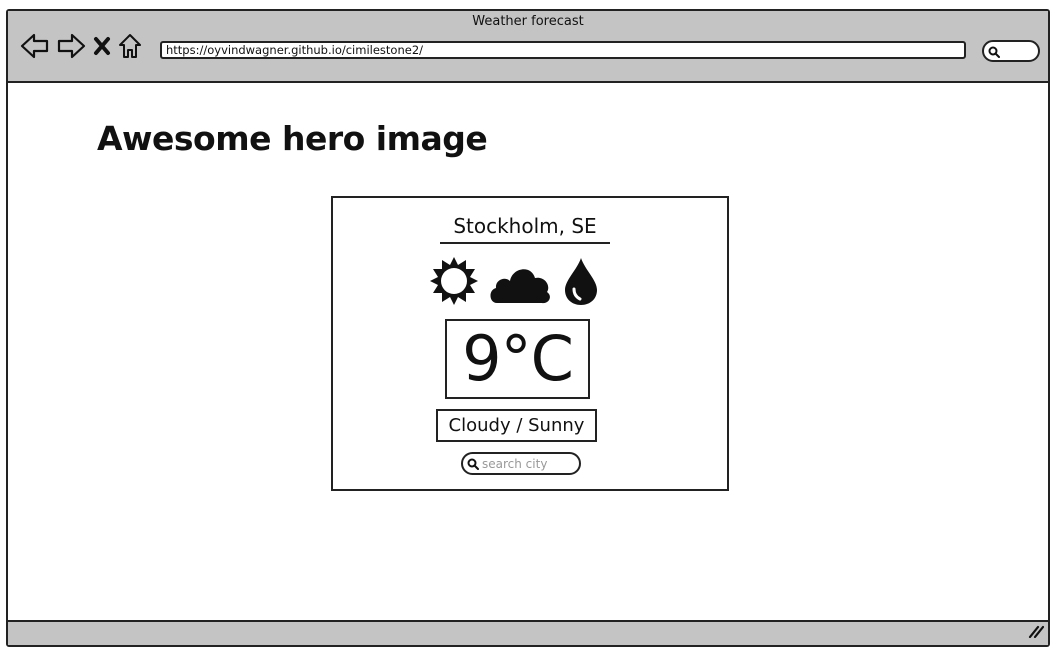 This screenshot has height=658, width=1059. What do you see at coordinates (525, 463) in the screenshot?
I see `city-search-input` at bounding box center [525, 463].